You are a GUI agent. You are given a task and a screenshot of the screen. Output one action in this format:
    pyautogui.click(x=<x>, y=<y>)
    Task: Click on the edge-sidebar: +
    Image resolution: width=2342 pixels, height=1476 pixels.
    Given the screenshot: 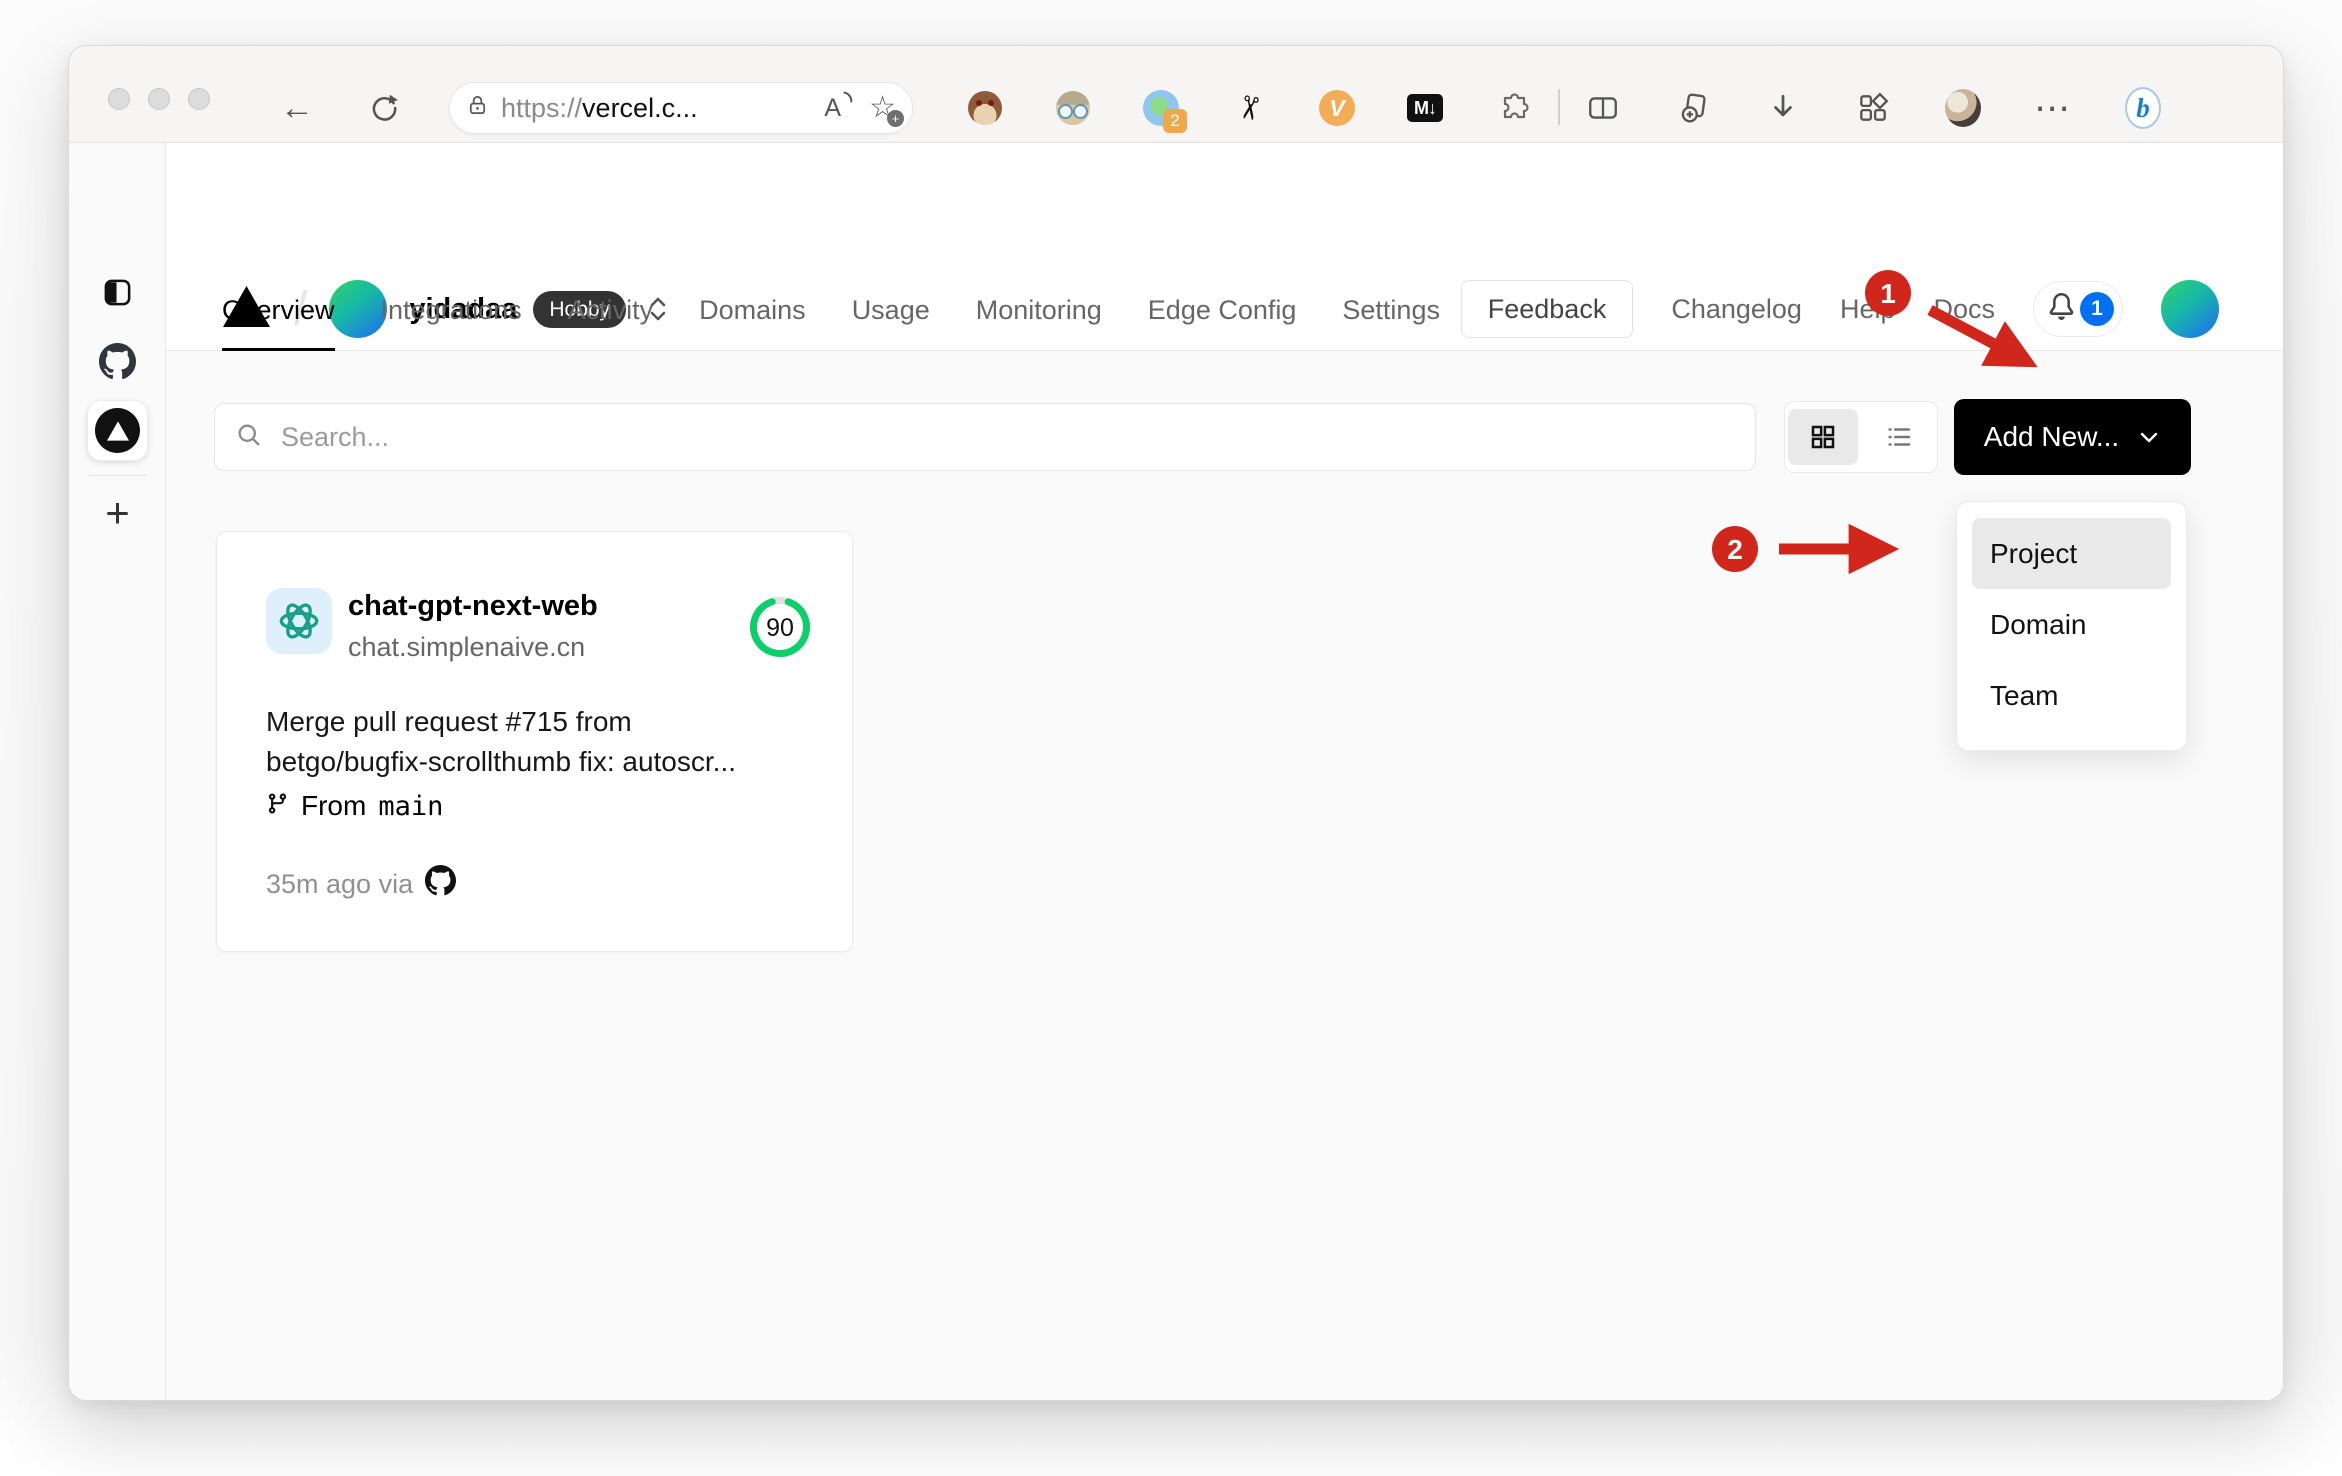 What is the action you would take?
    pyautogui.click(x=117, y=771)
    